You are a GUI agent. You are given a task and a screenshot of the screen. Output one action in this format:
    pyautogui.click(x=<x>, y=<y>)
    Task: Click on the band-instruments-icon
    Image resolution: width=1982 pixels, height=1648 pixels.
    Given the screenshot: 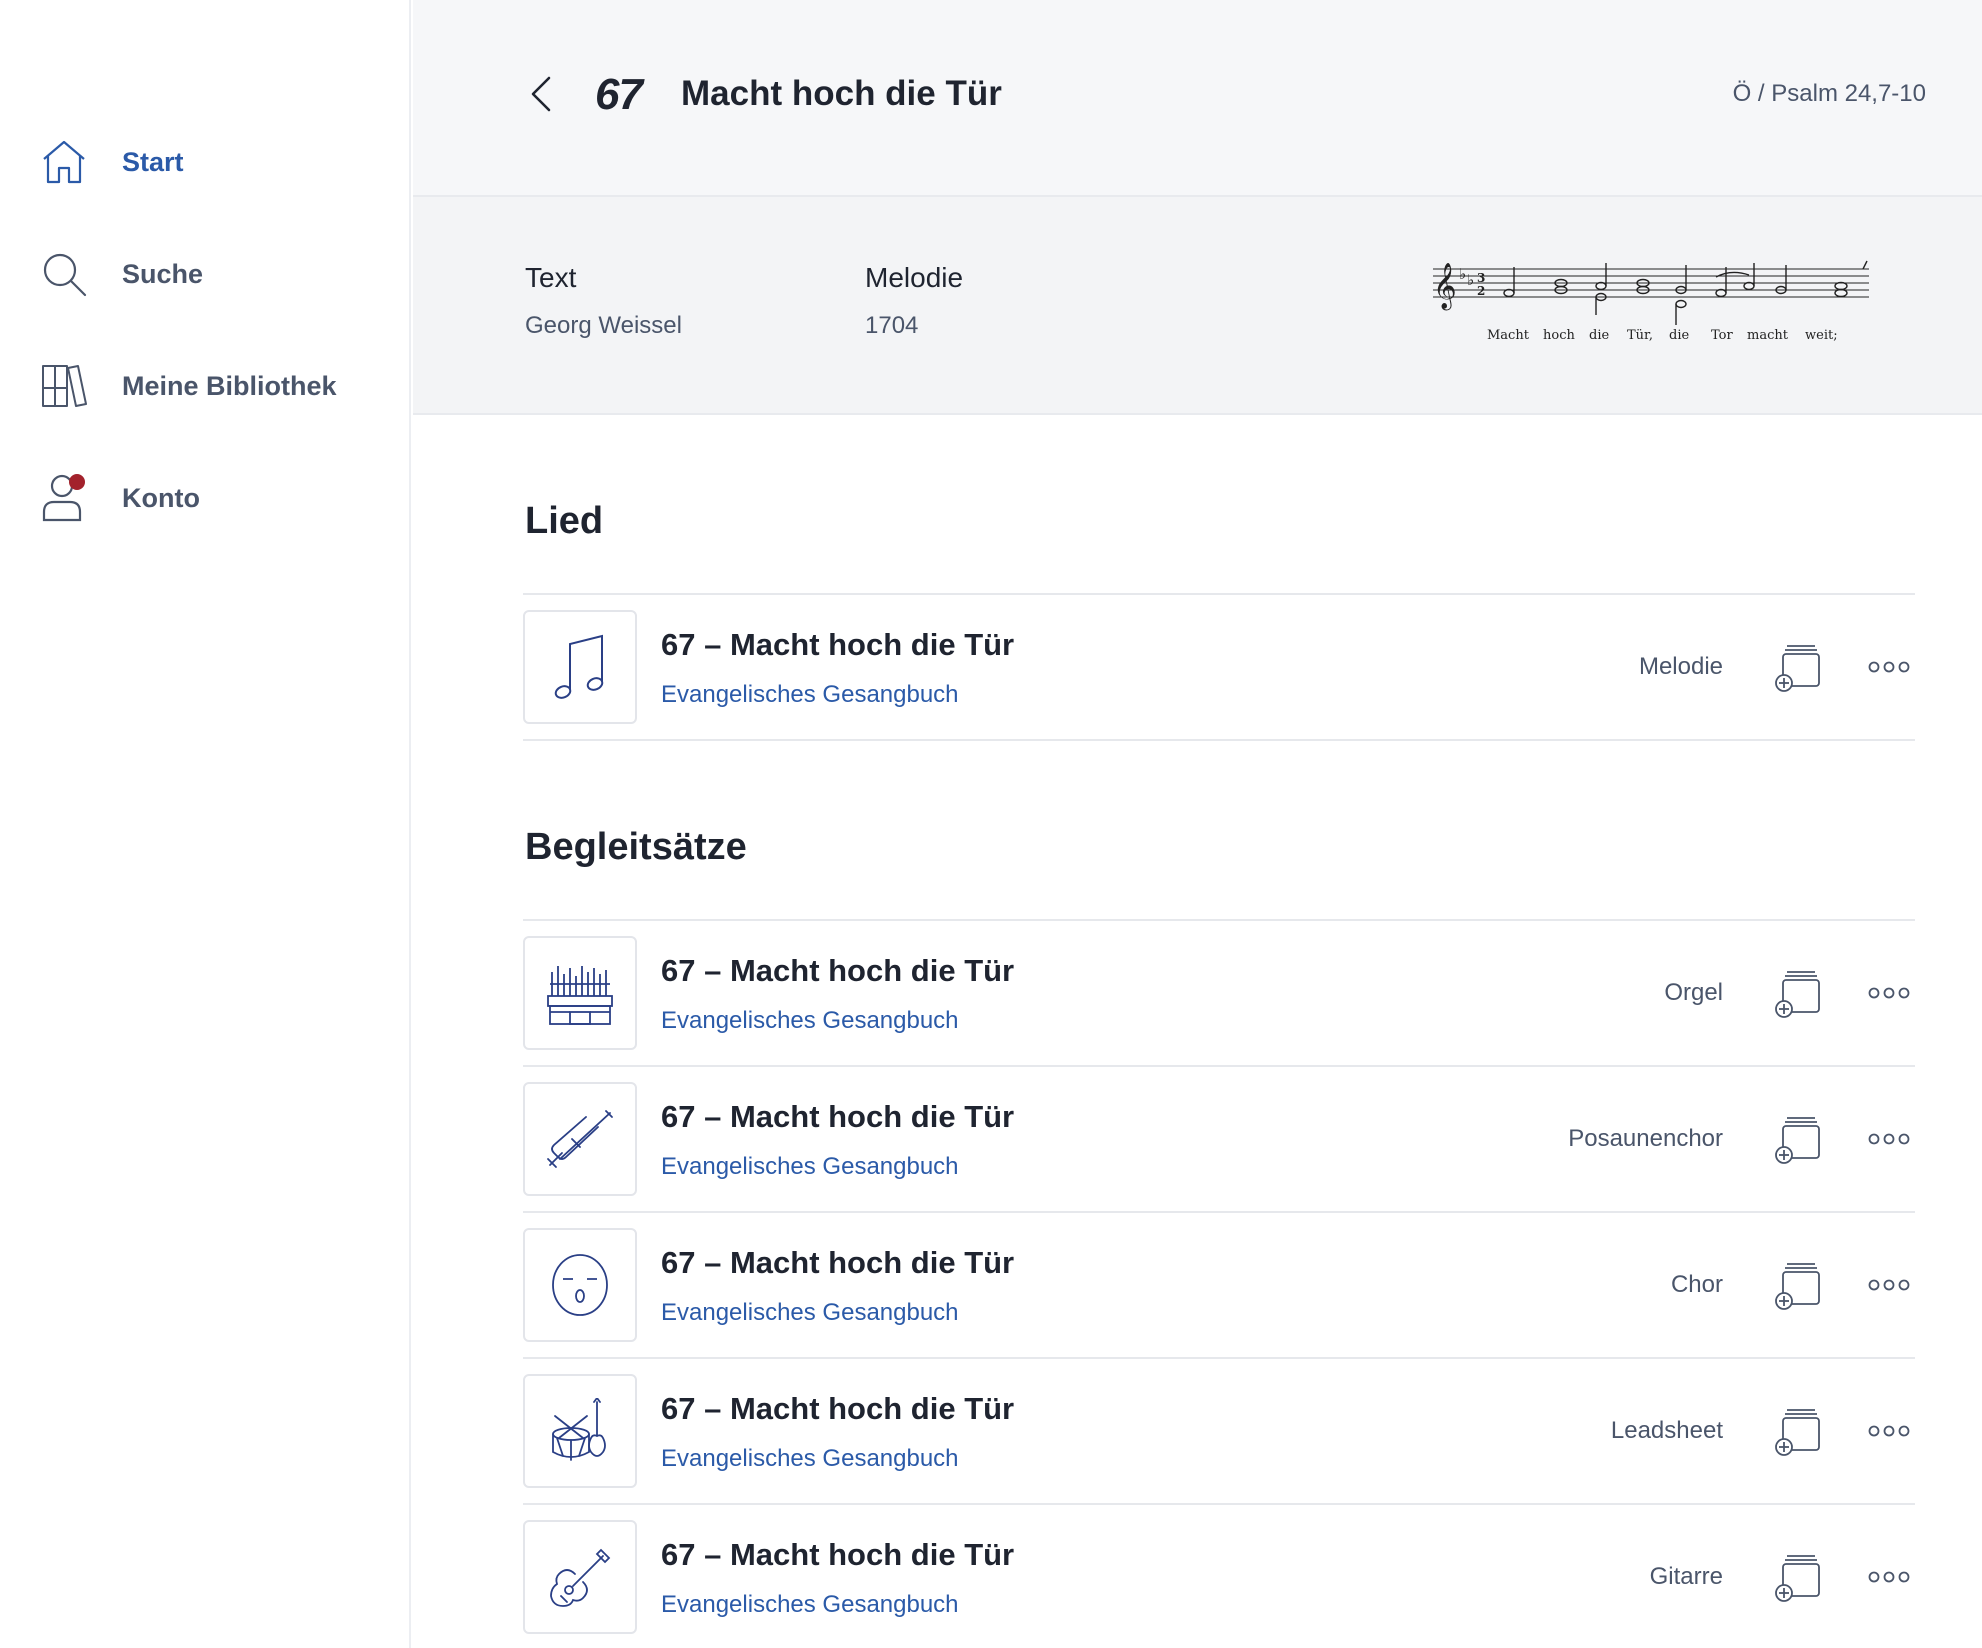 What is the action you would take?
    pyautogui.click(x=579, y=1429)
    